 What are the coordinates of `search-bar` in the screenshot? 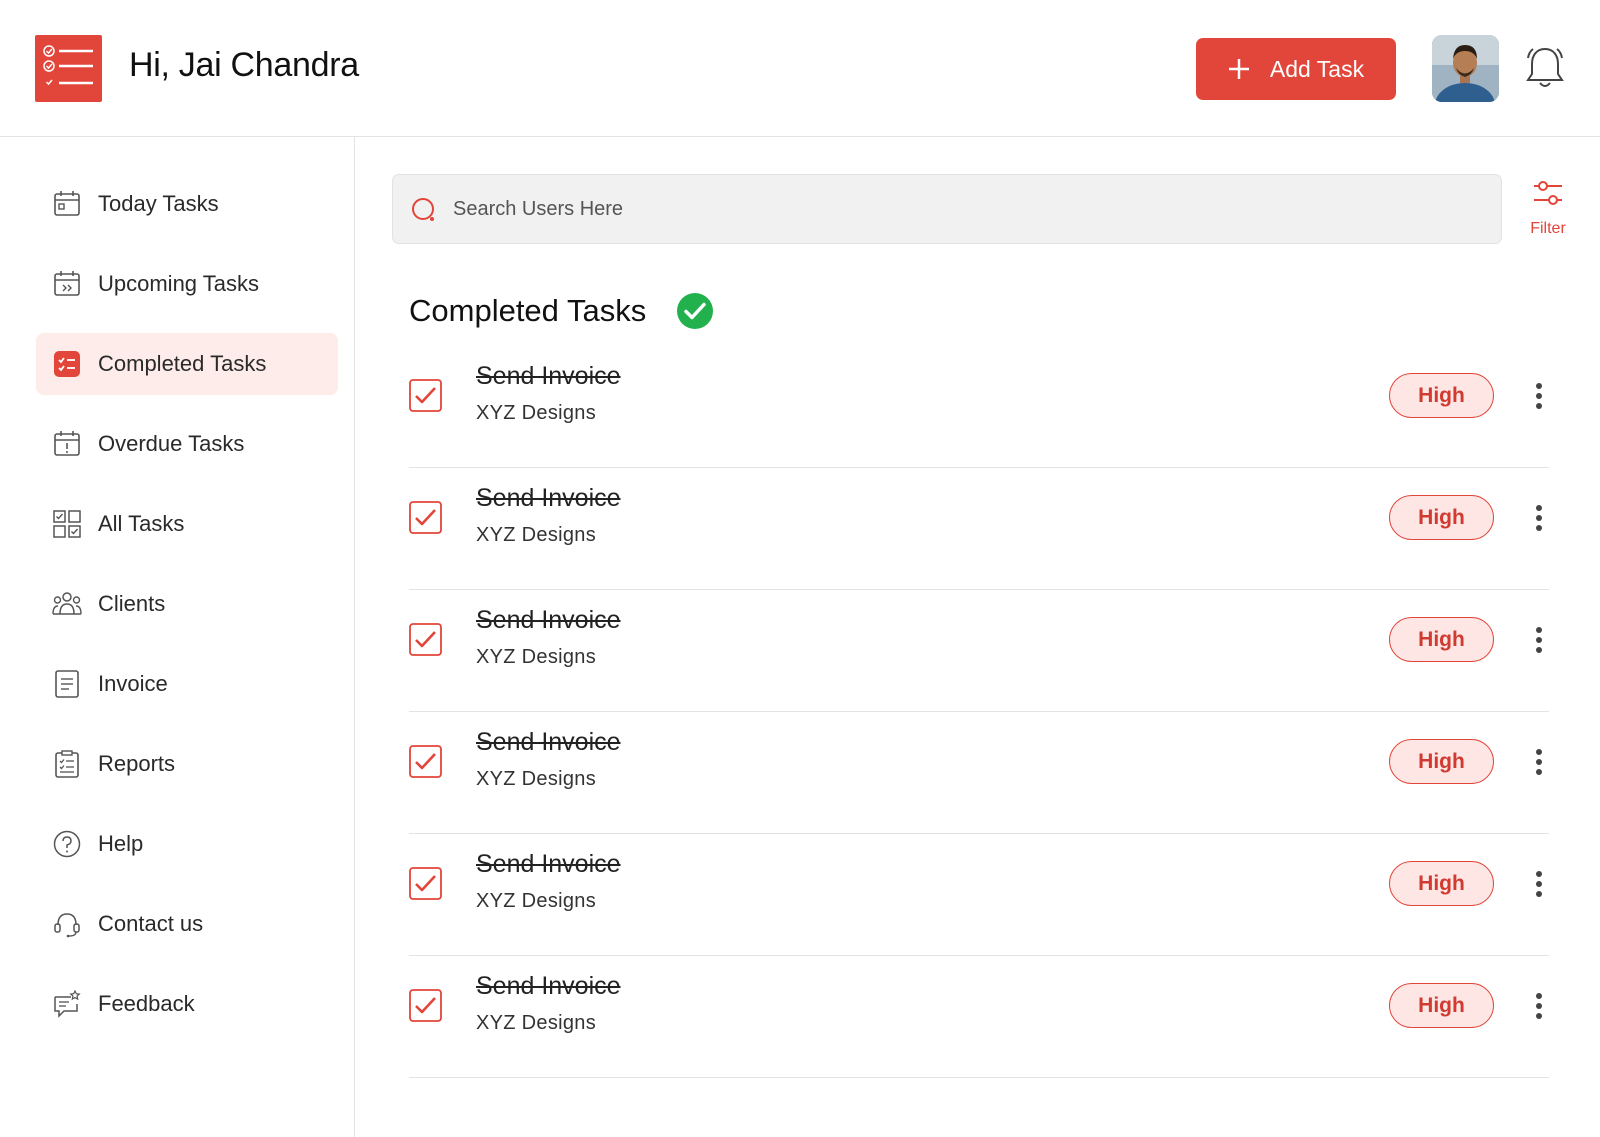 It's located at (947, 209).